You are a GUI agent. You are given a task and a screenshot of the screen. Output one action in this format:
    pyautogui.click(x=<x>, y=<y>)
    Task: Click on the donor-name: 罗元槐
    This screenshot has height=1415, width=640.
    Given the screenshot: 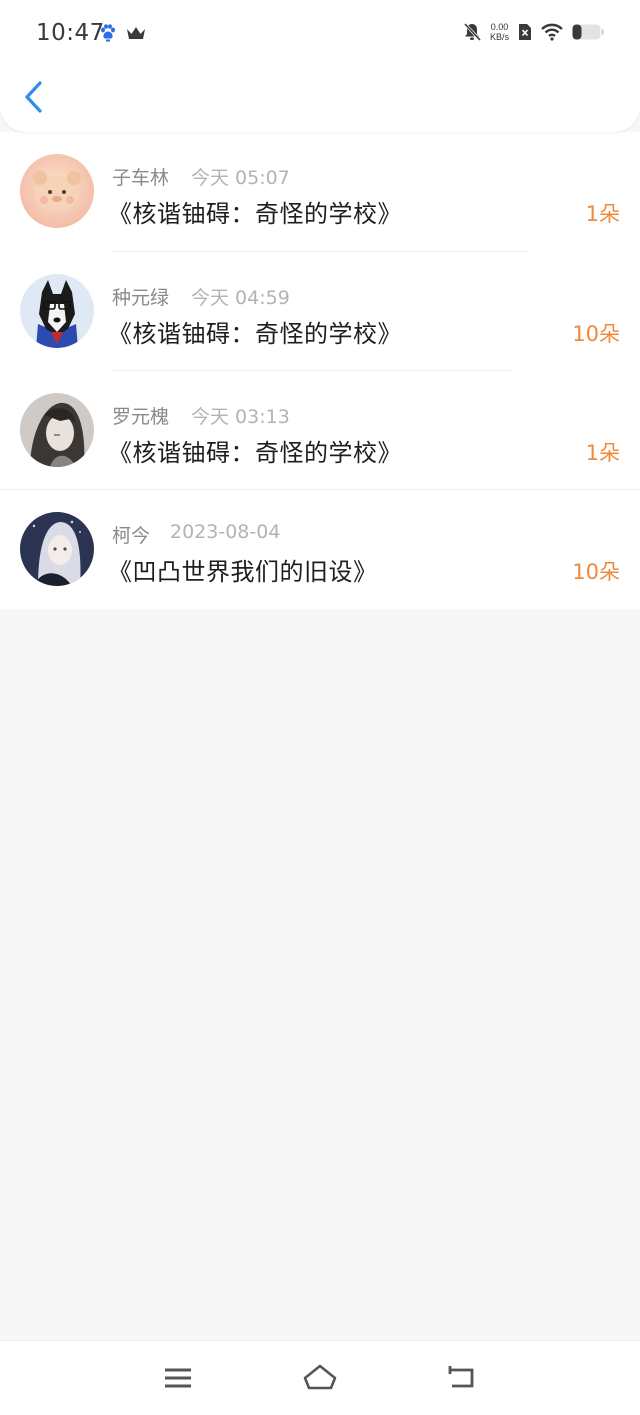 What is the action you would take?
    pyautogui.click(x=141, y=417)
    